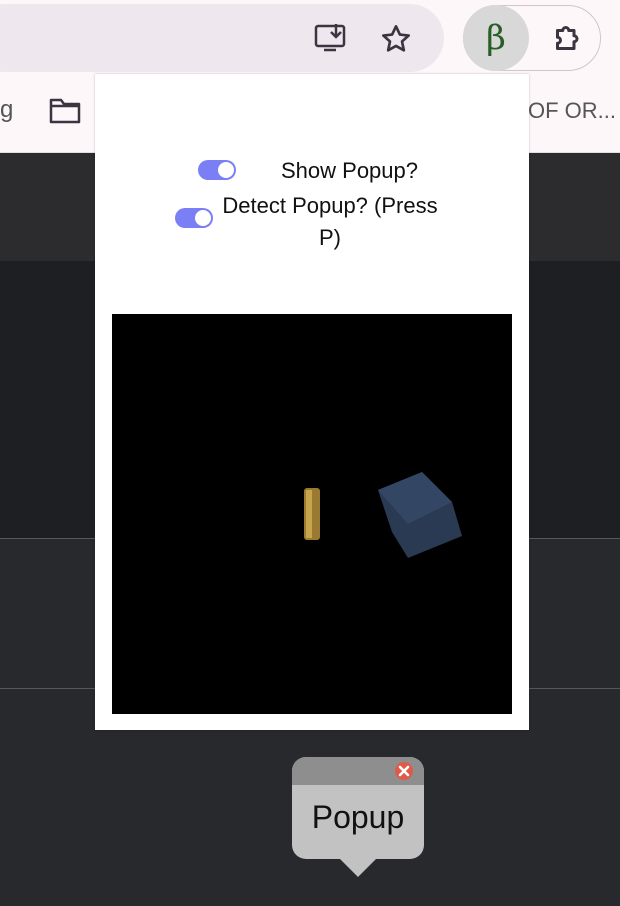 The image size is (620, 906). I want to click on yellow-block-highlight, so click(309, 514).